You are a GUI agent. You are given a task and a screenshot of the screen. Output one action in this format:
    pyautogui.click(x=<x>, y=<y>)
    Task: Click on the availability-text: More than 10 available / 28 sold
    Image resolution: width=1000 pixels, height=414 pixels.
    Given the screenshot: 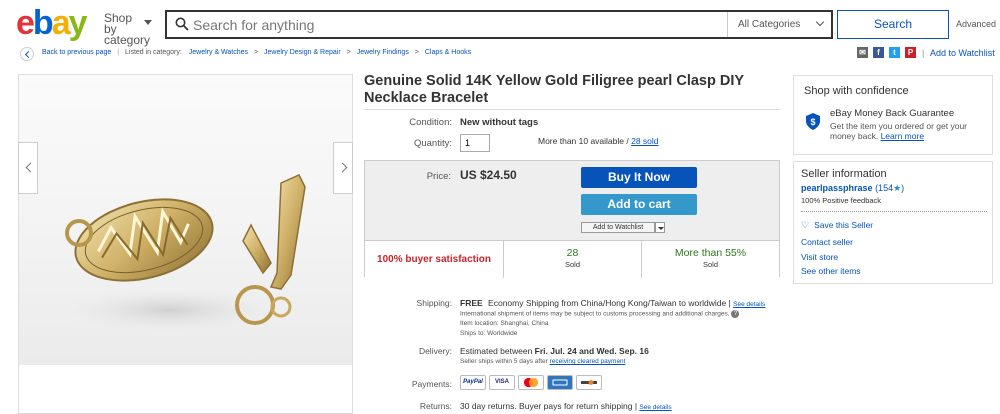 What is the action you would take?
    pyautogui.click(x=598, y=141)
    